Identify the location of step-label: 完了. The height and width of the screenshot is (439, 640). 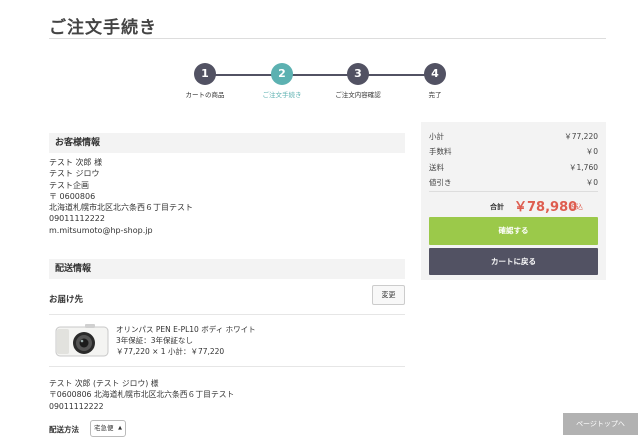
(435, 95).